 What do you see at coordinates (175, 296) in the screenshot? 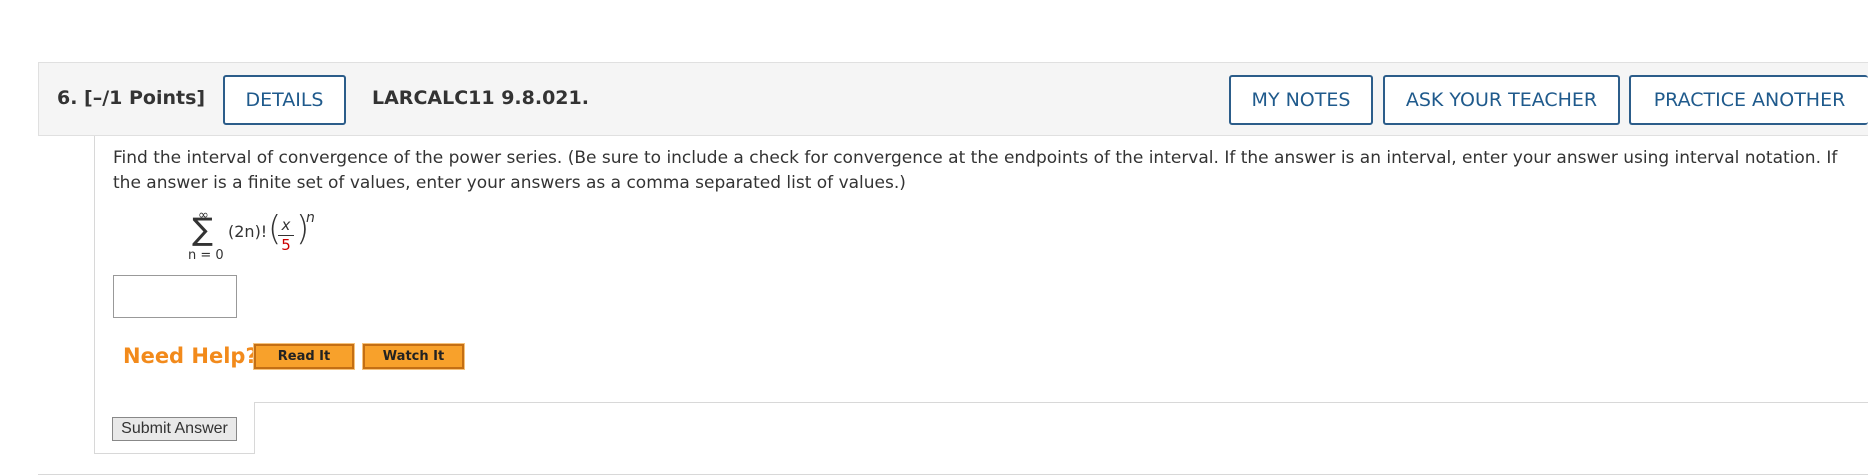
I see `answer-input` at bounding box center [175, 296].